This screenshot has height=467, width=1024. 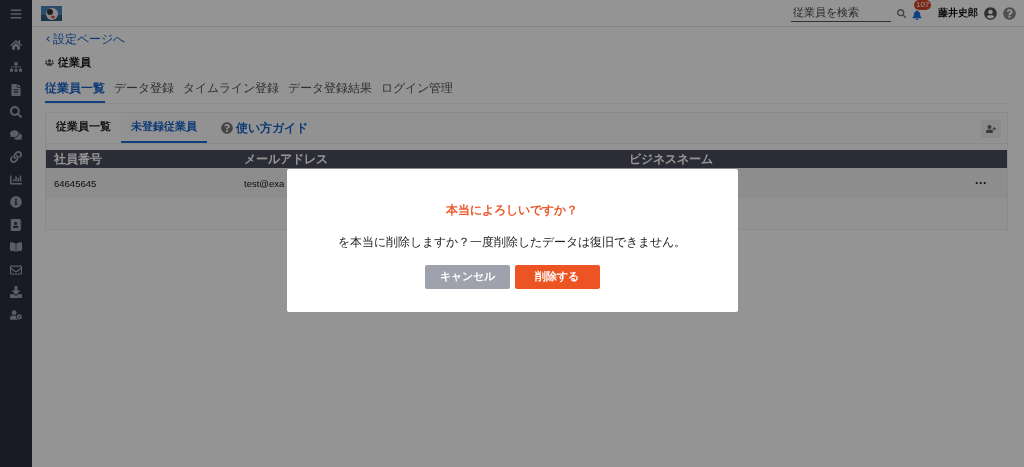 I want to click on home-icon, so click(x=16, y=44).